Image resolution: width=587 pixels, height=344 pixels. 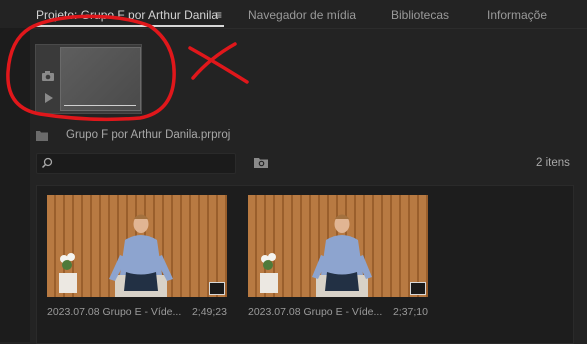 What do you see at coordinates (100, 105) in the screenshot?
I see `preview-scrub-bar` at bounding box center [100, 105].